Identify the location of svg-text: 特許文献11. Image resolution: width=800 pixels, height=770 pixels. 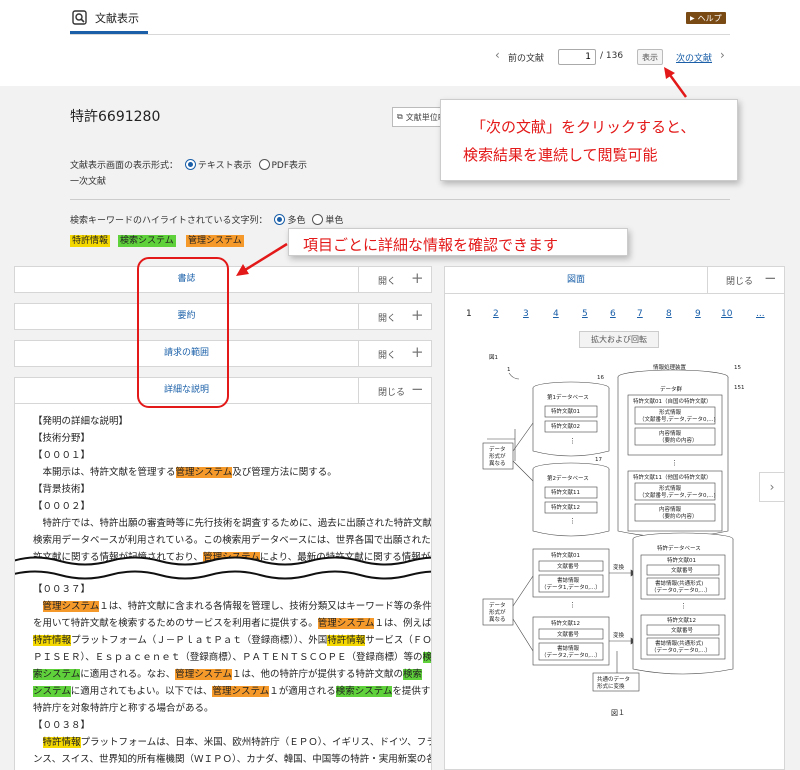
(565, 492).